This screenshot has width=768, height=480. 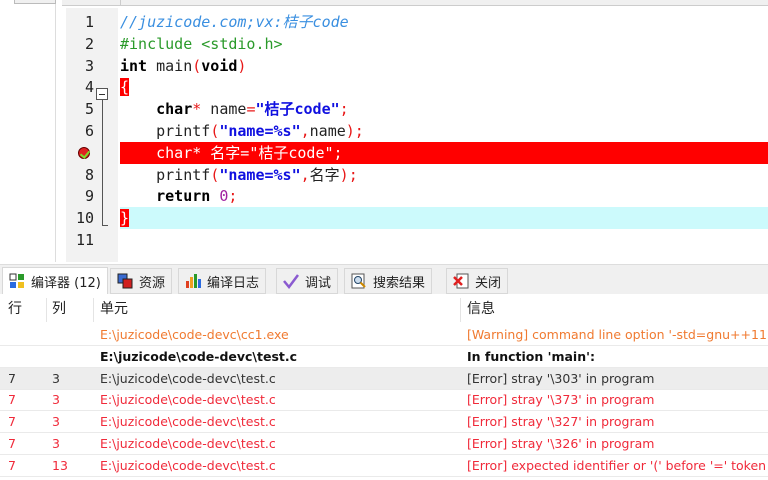 What do you see at coordinates (125, 281) in the screenshot?
I see `resources-icon` at bounding box center [125, 281].